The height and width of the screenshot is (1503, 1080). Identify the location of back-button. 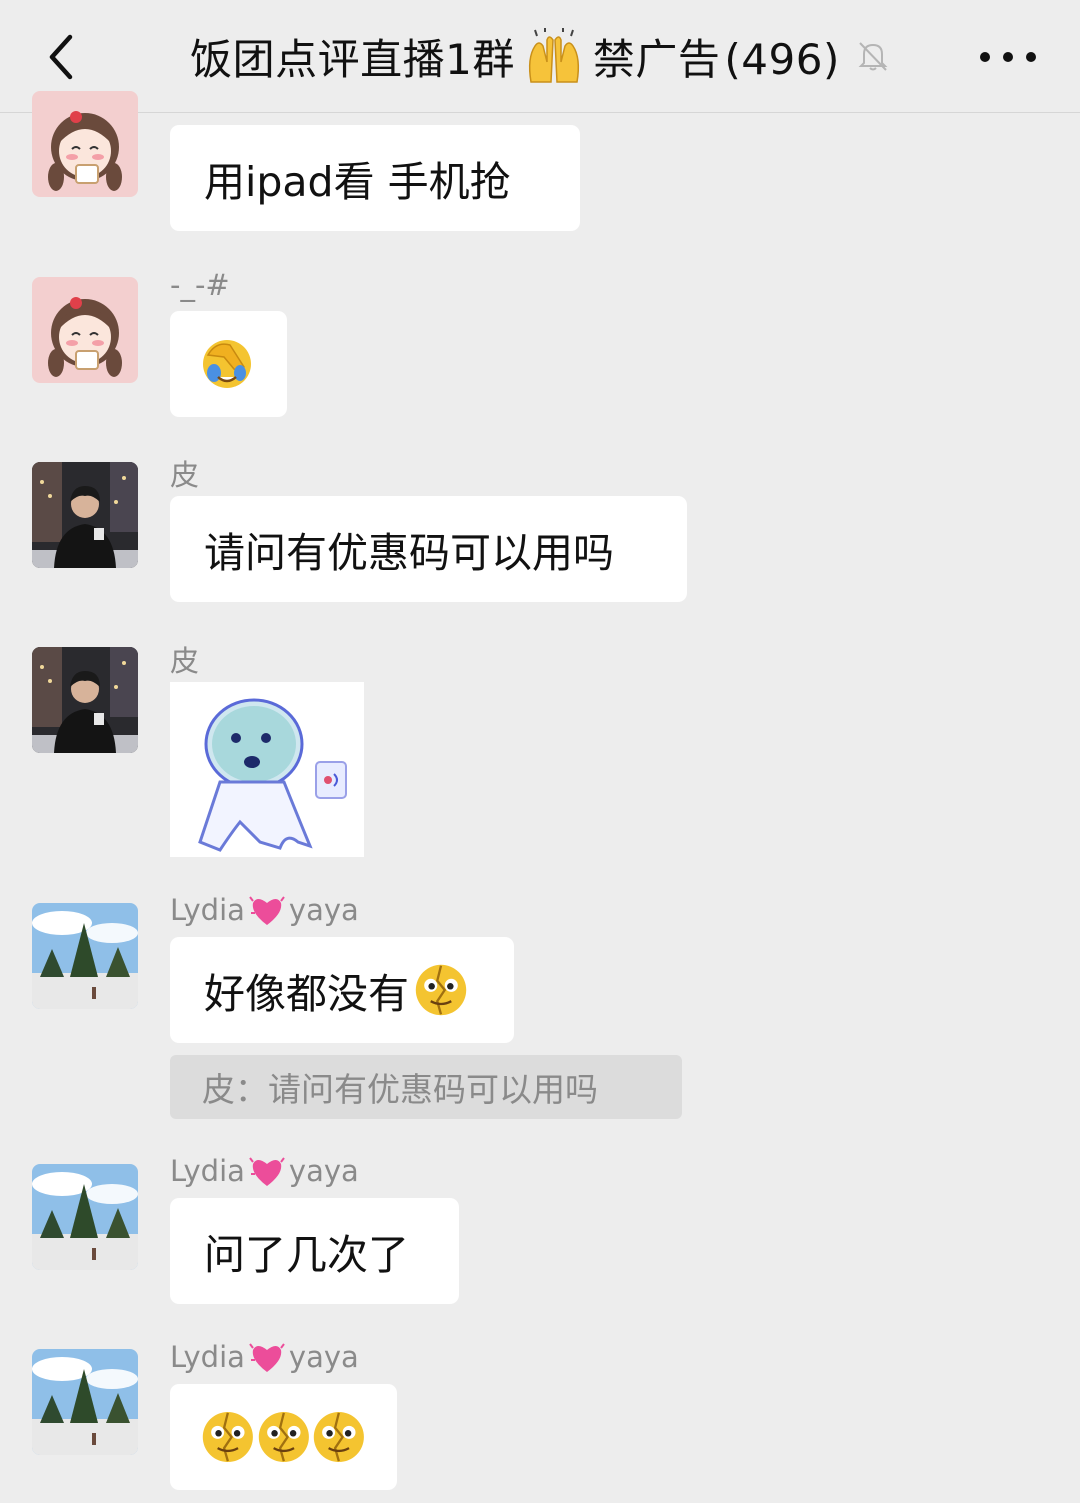
(60, 57).